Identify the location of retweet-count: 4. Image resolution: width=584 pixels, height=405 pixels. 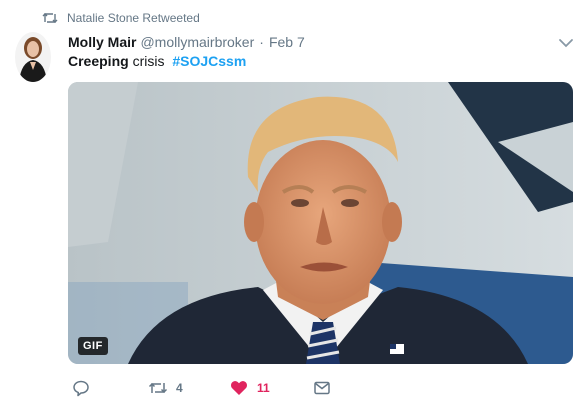
(179, 388).